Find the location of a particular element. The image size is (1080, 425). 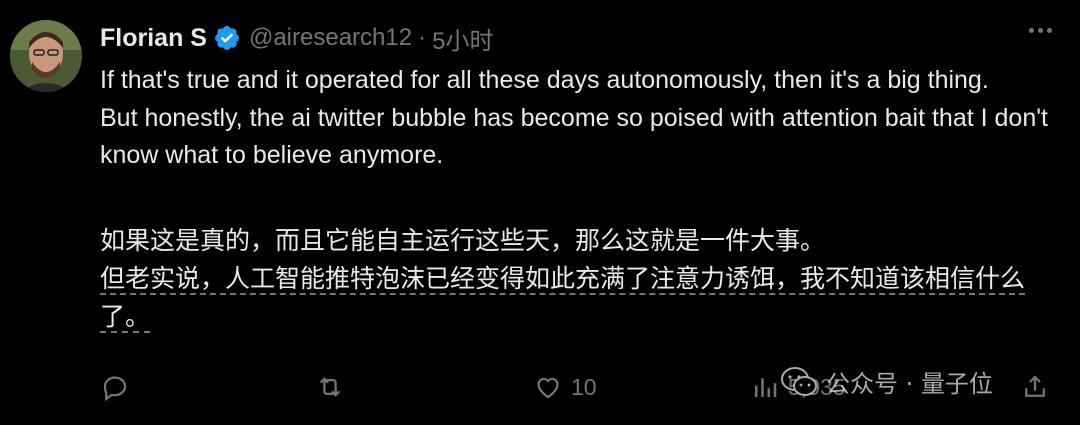

like-button: 10 is located at coordinates (565, 387).